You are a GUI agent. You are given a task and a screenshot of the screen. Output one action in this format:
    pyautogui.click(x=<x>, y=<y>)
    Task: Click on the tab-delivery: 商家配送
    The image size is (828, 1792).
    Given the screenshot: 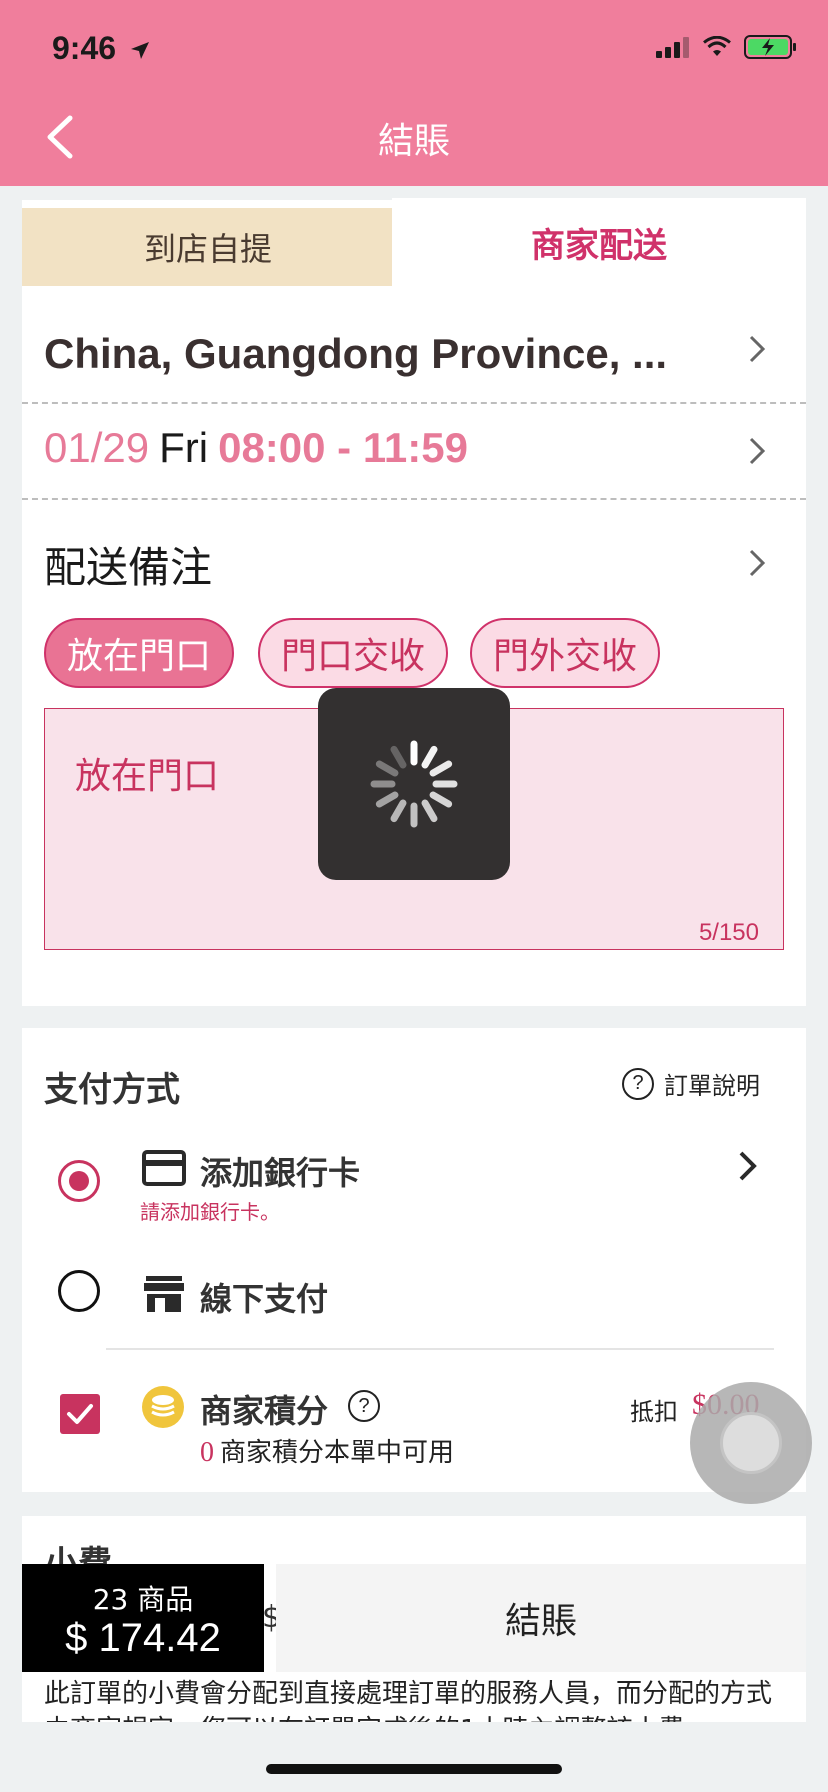 What is the action you would take?
    pyautogui.click(x=599, y=242)
    